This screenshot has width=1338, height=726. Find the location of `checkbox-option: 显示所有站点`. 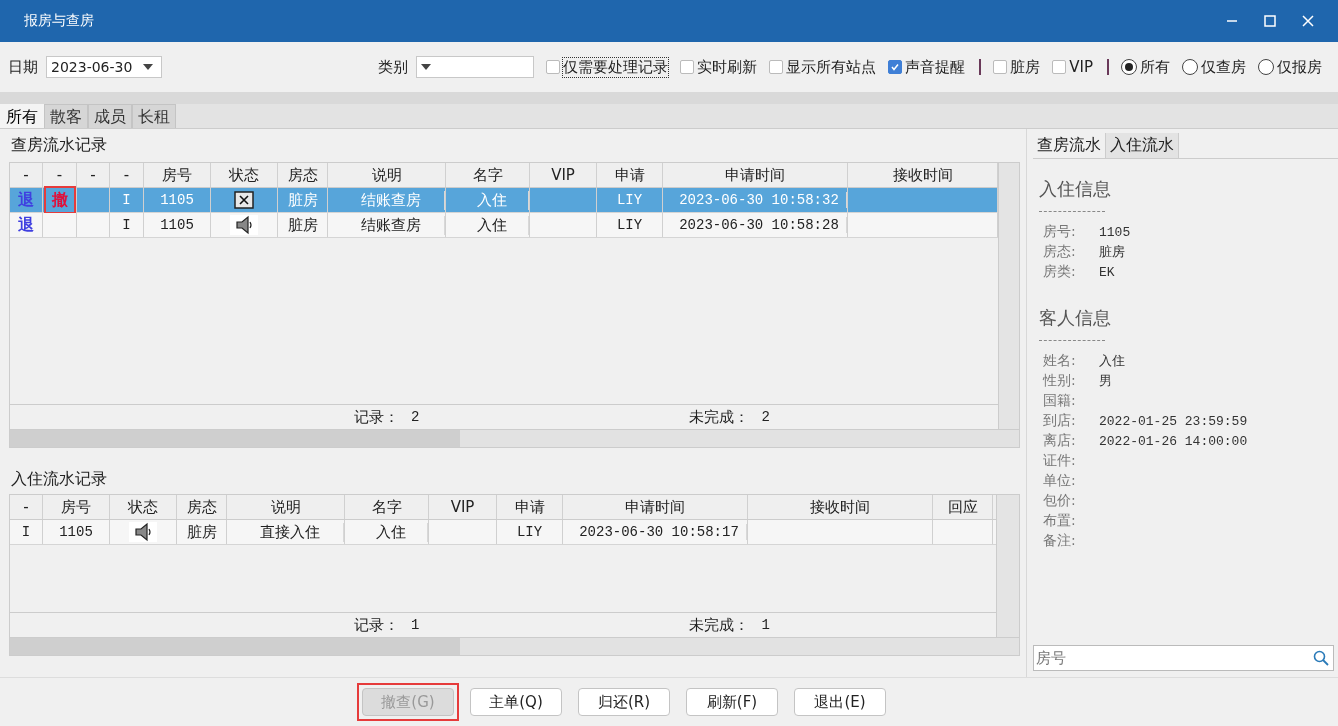

checkbox-option: 显示所有站点 is located at coordinates (823, 67).